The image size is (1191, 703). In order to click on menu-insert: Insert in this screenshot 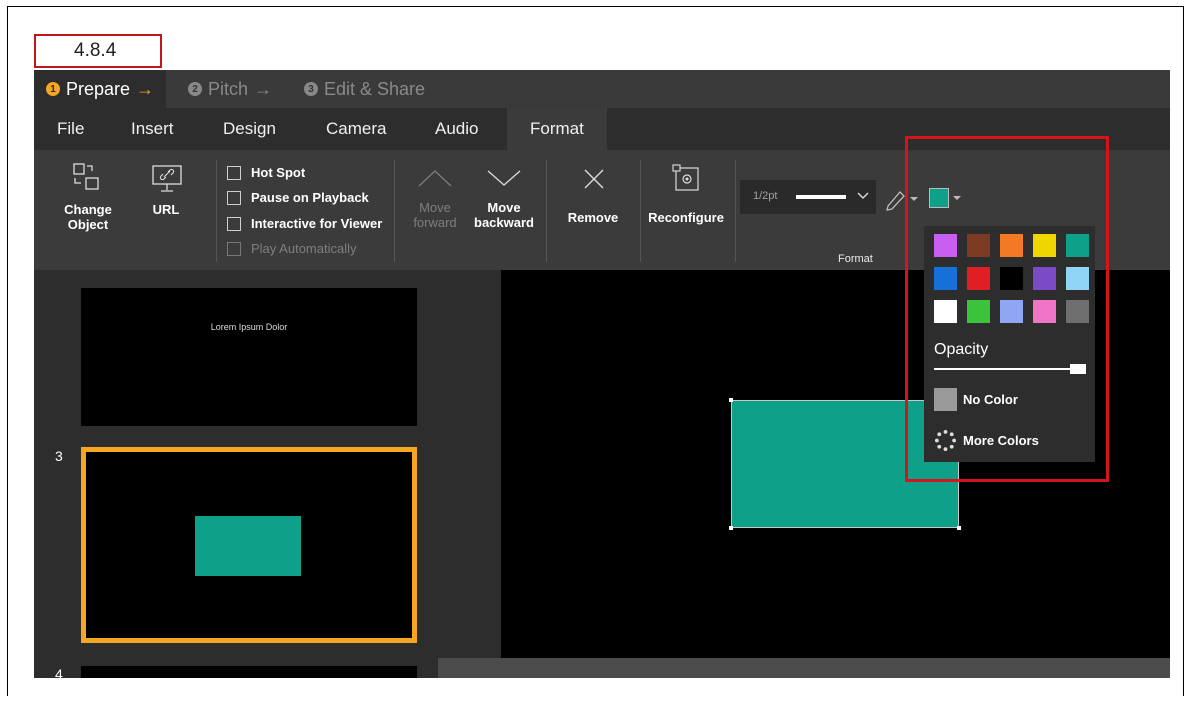, I will do `click(152, 129)`.